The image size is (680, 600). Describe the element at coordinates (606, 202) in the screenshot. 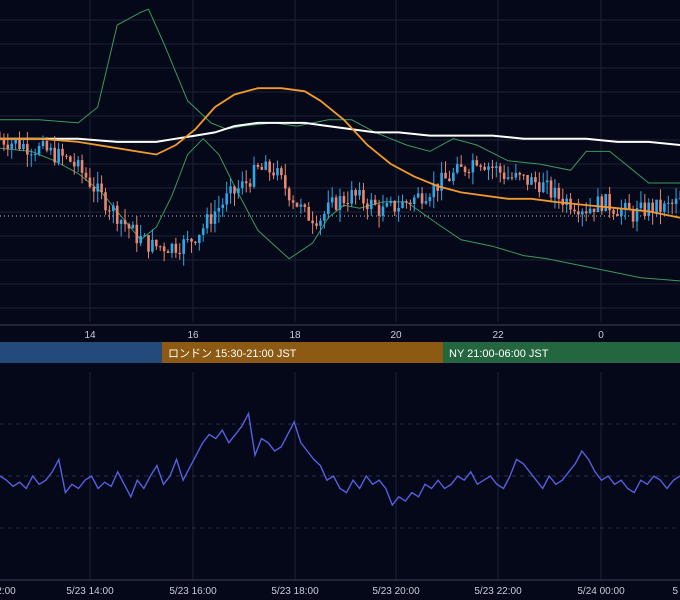

I see `candle-up` at that location.